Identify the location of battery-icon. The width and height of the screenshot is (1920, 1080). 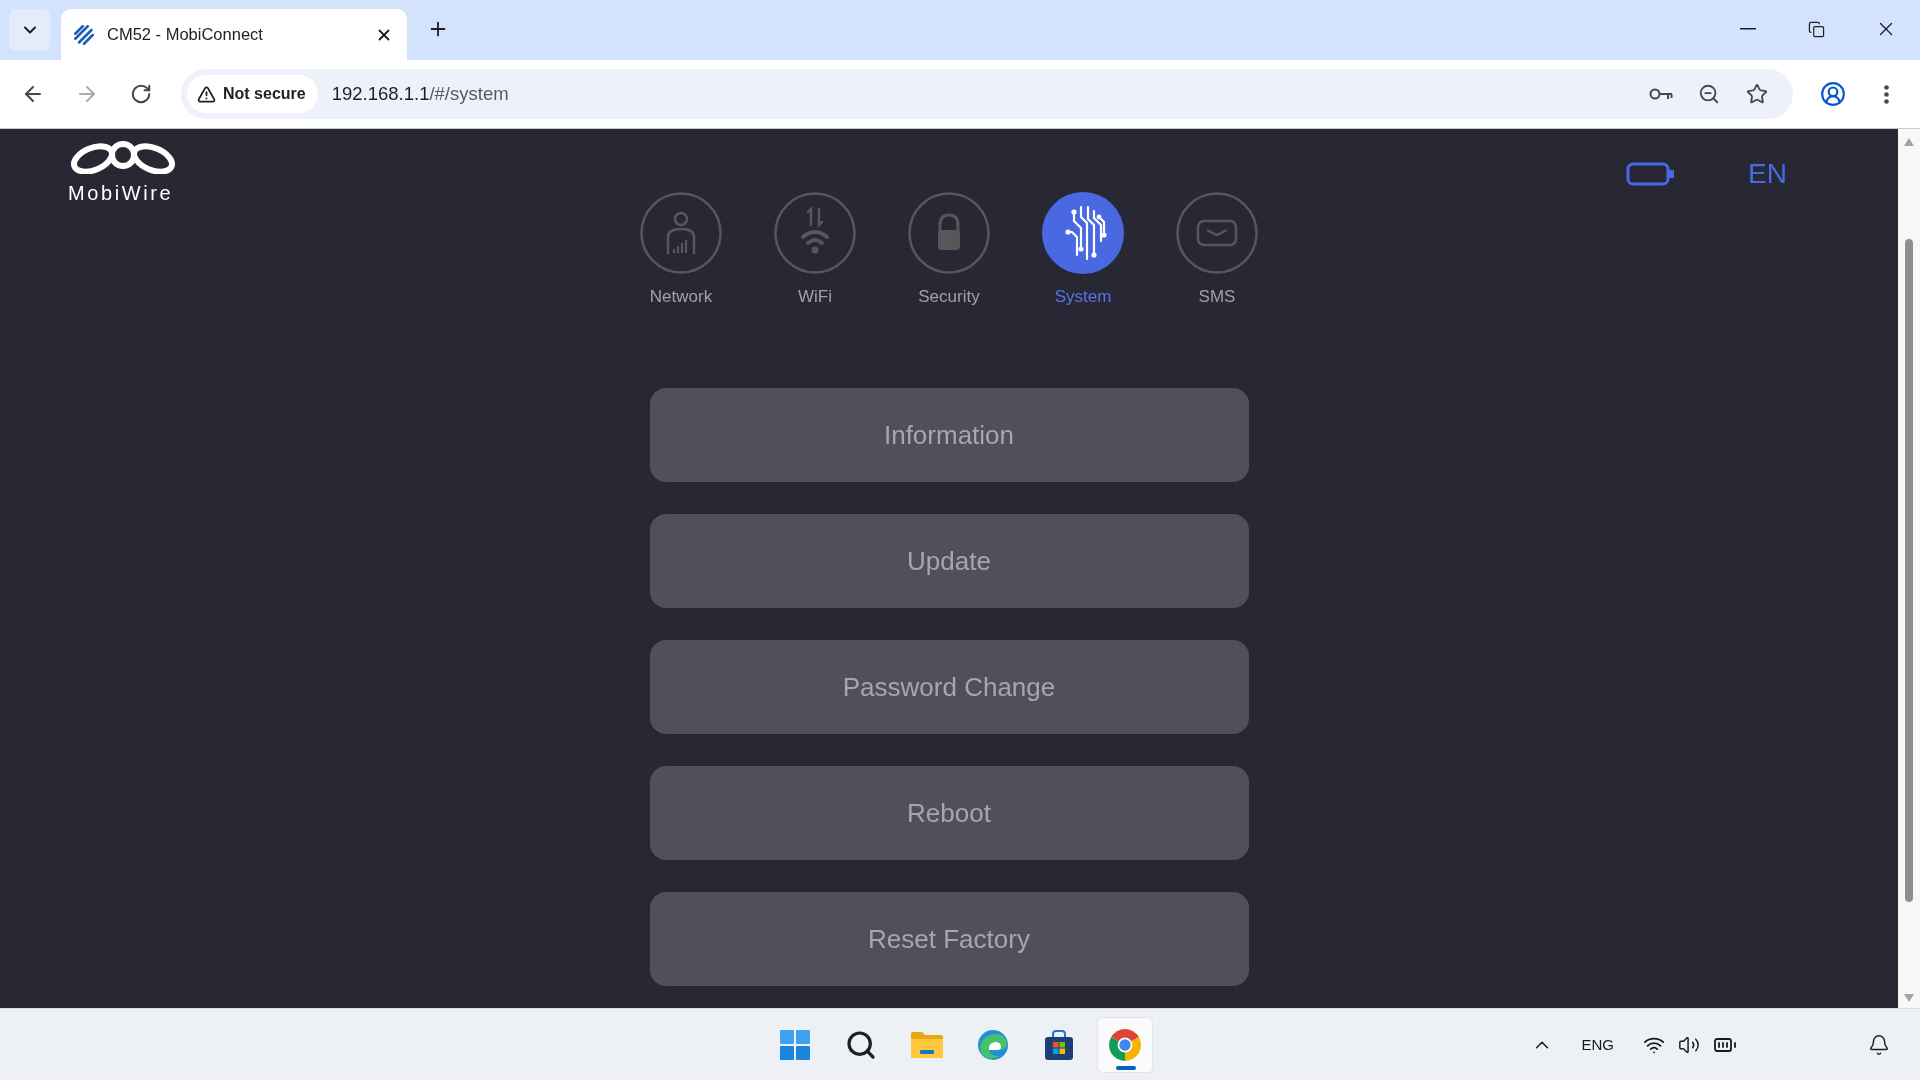
(1651, 174).